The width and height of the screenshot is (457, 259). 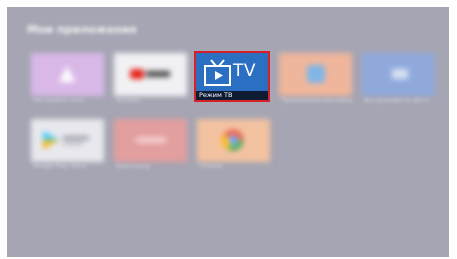 What do you see at coordinates (128, 100) in the screenshot?
I see `app-caption: YouTube` at bounding box center [128, 100].